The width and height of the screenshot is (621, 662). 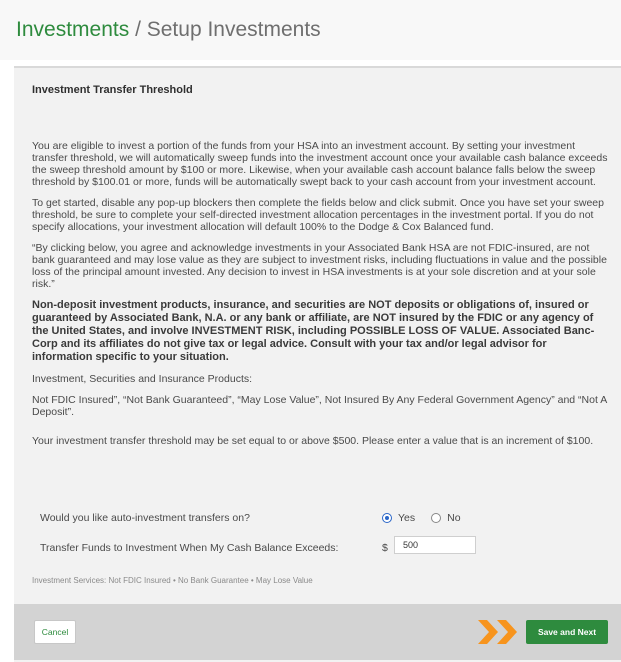 I want to click on page-title: Investments / Setup Investments, so click(x=168, y=30).